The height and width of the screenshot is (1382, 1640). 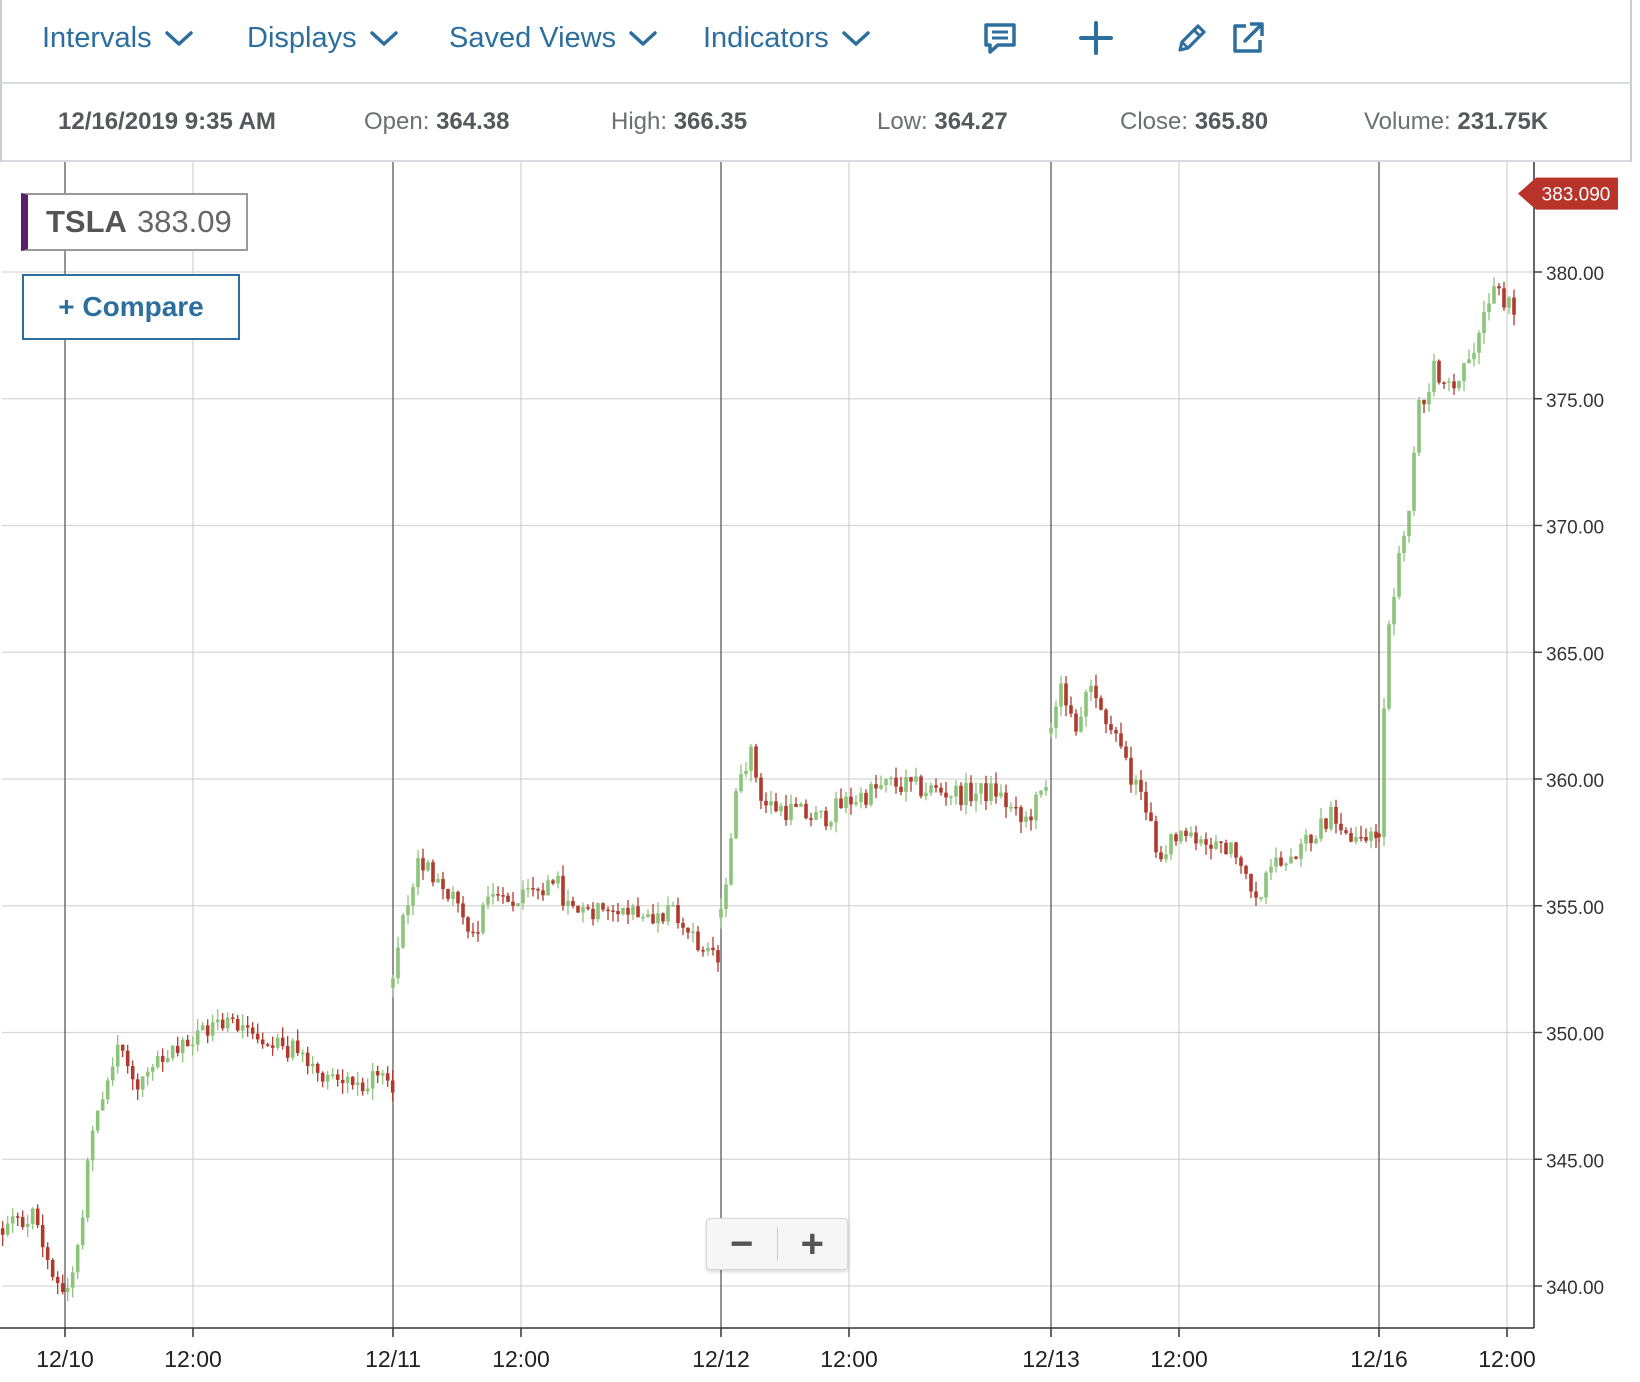 What do you see at coordinates (787, 38) in the screenshot?
I see `indicators-menu: Indicators` at bounding box center [787, 38].